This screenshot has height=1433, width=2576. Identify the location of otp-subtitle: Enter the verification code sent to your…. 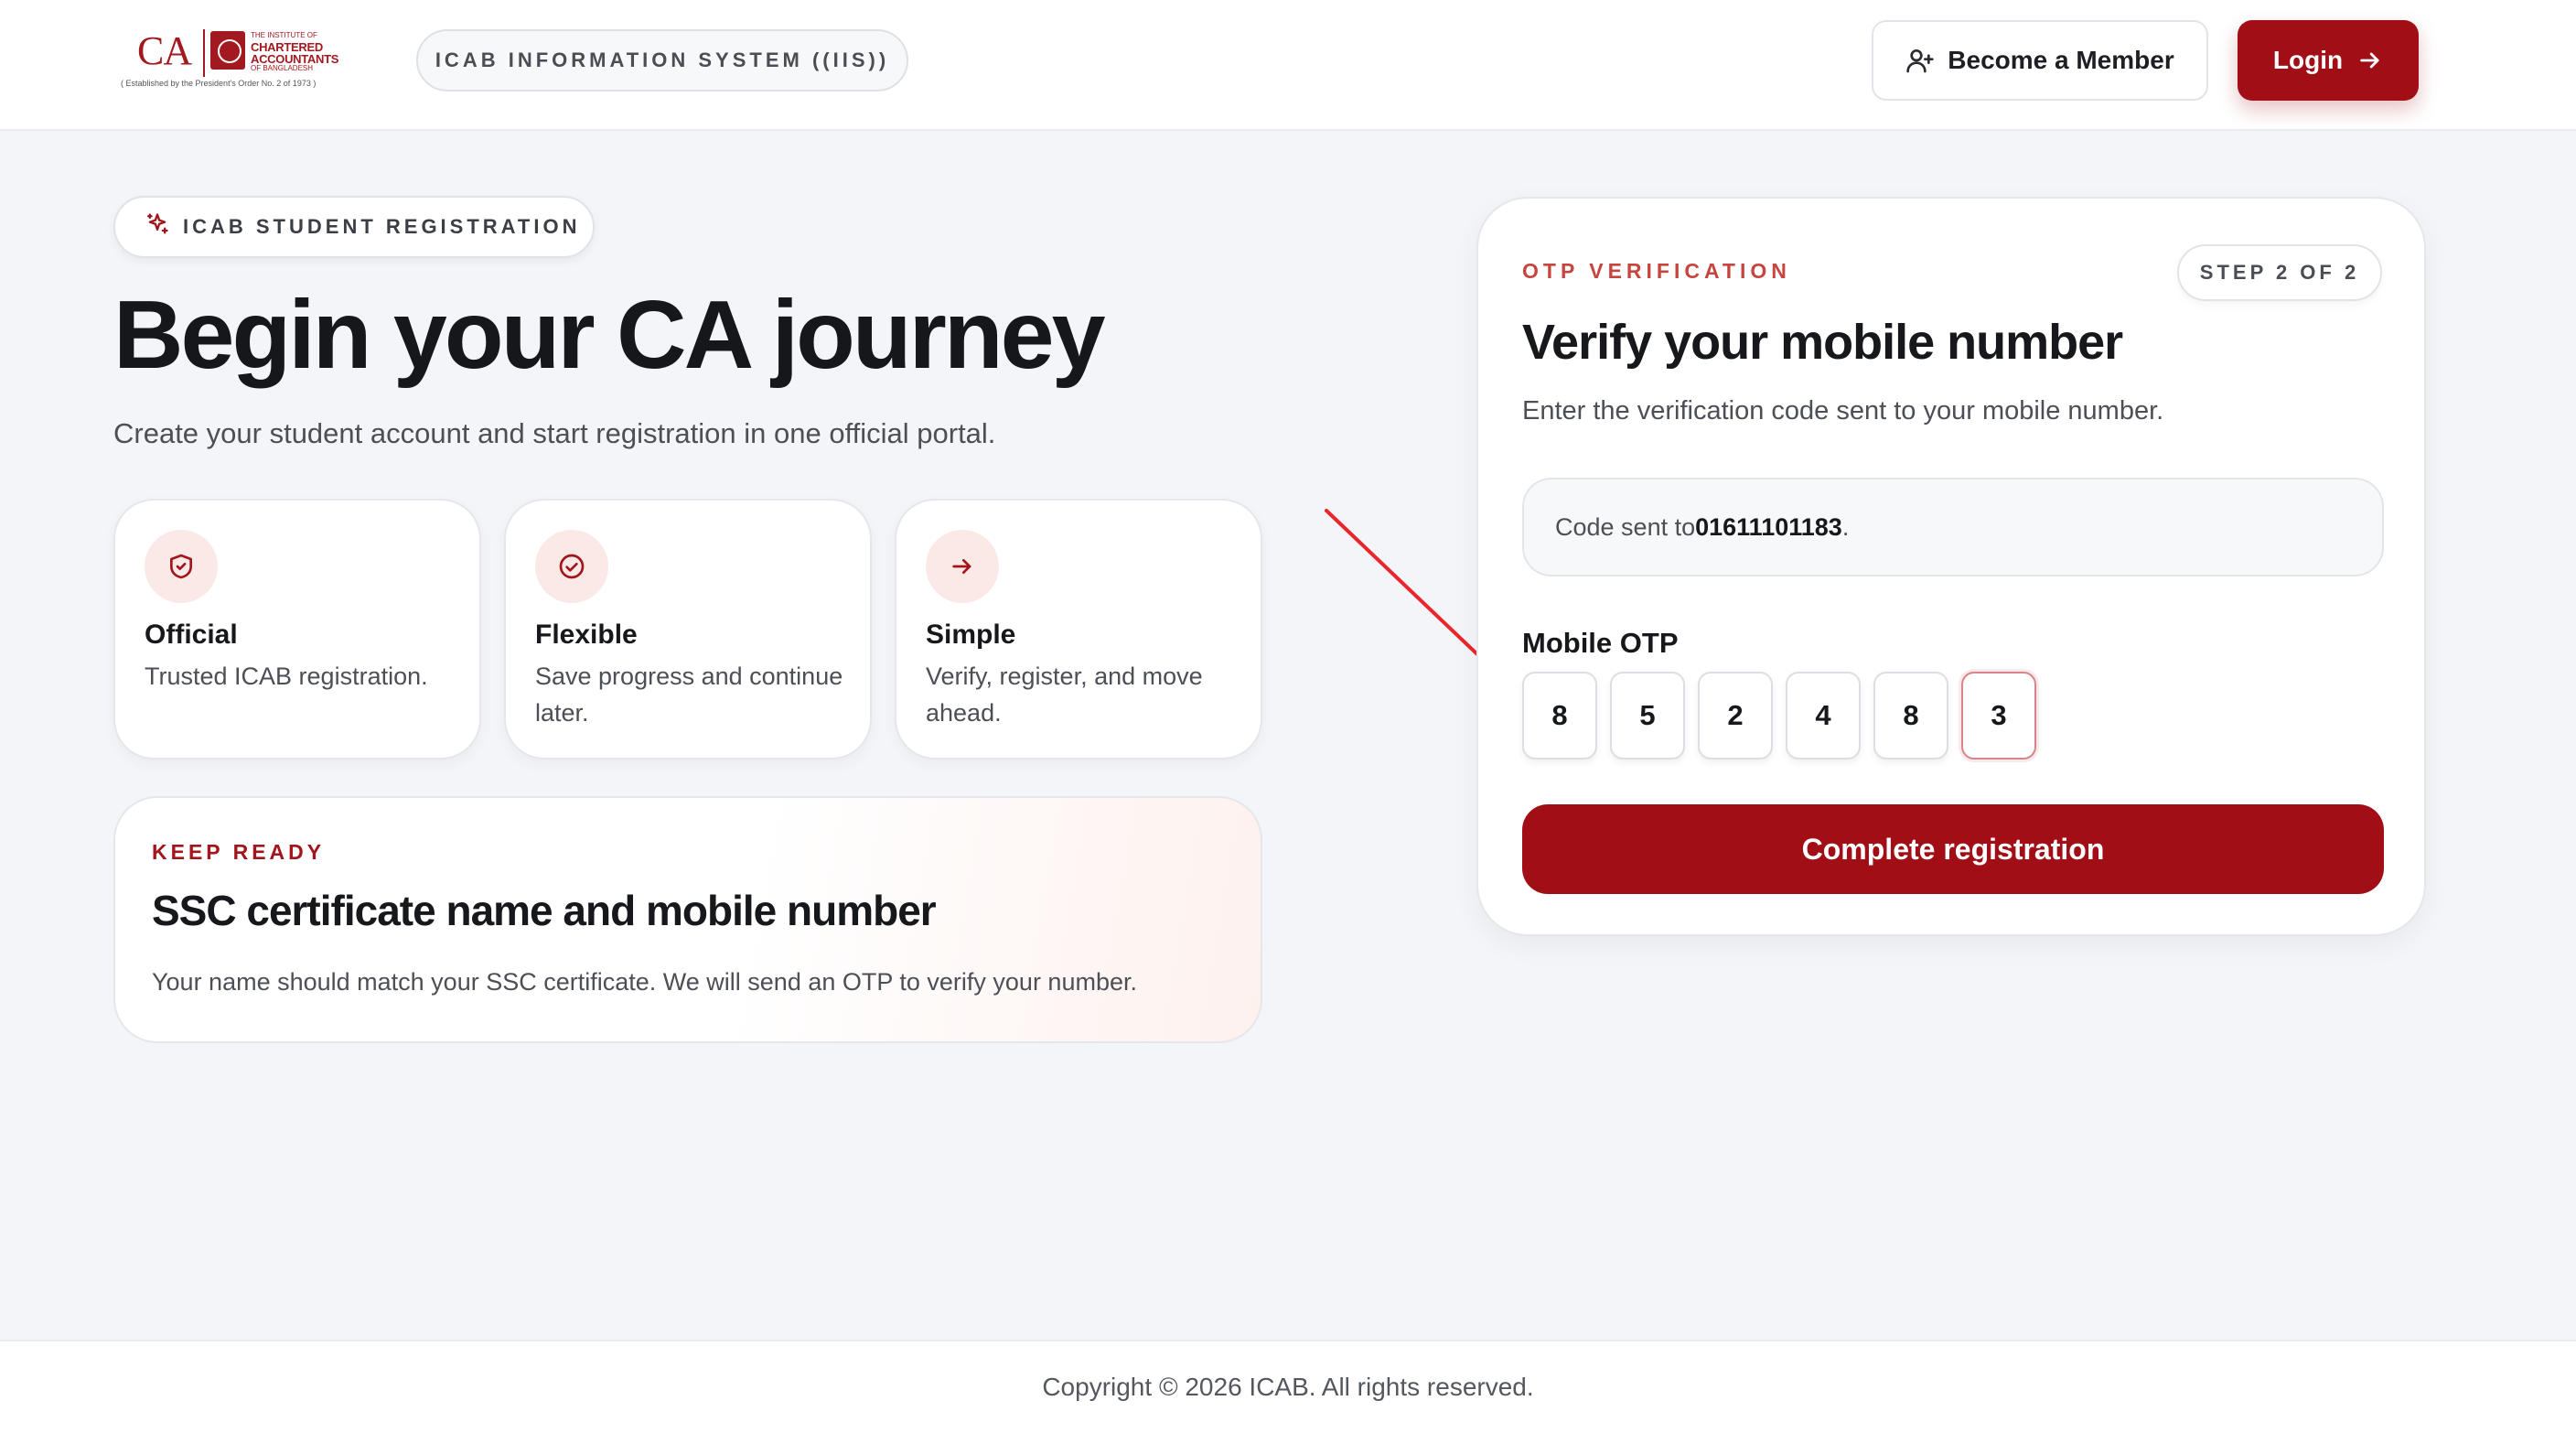
(1843, 411).